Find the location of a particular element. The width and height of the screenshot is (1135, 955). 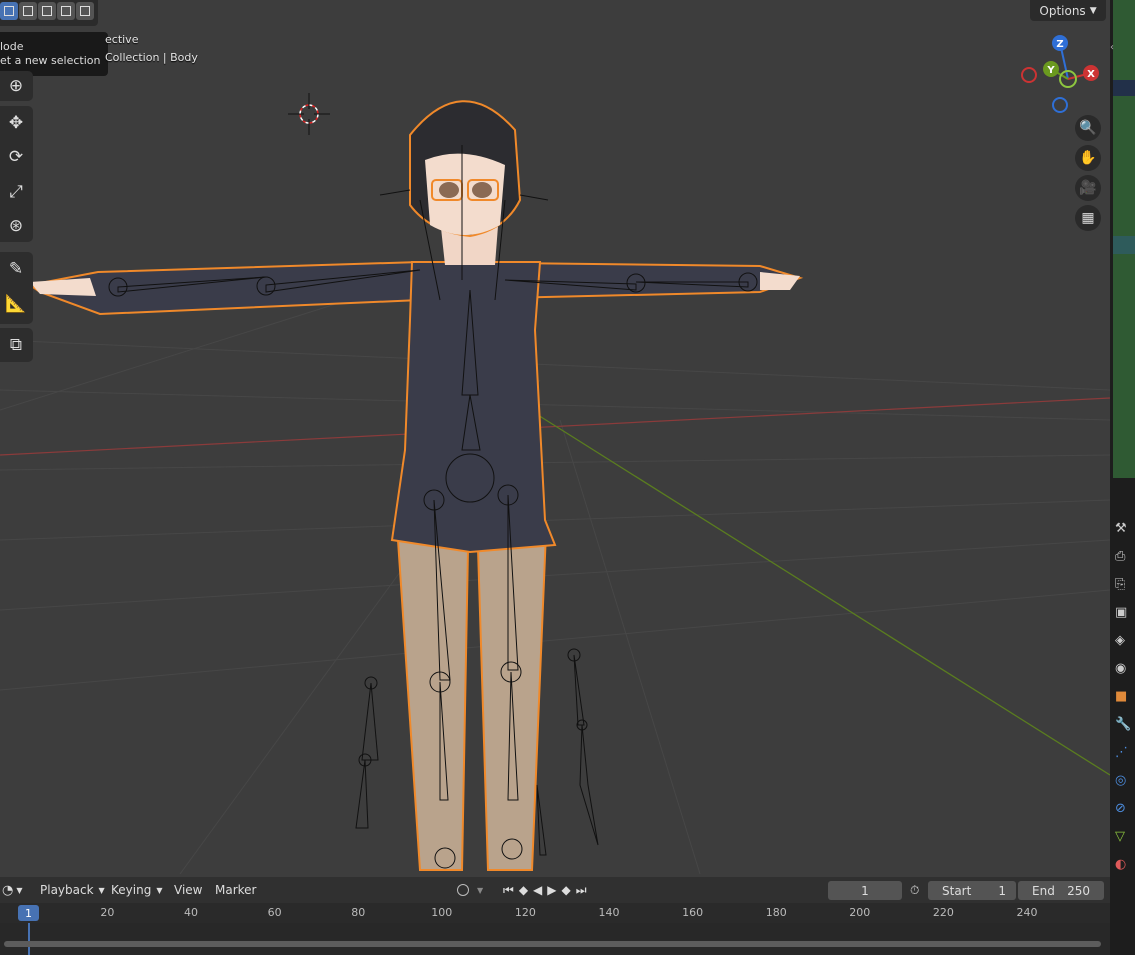

select-subtract-icon is located at coordinates (47, 11).